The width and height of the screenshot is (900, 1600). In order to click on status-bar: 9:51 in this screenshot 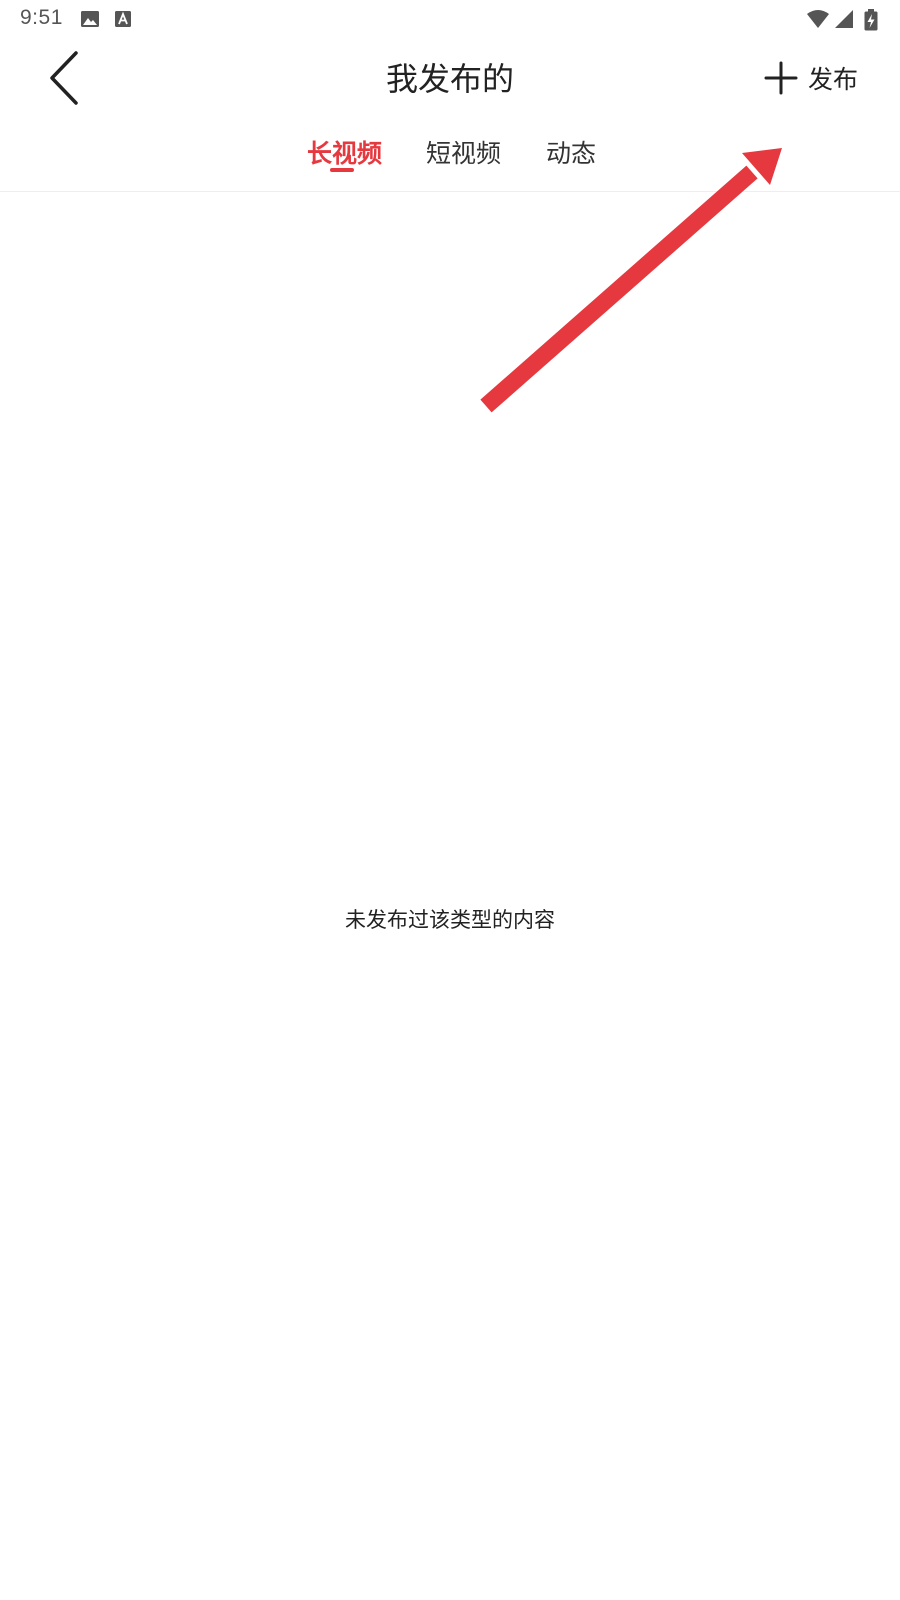, I will do `click(450, 19)`.